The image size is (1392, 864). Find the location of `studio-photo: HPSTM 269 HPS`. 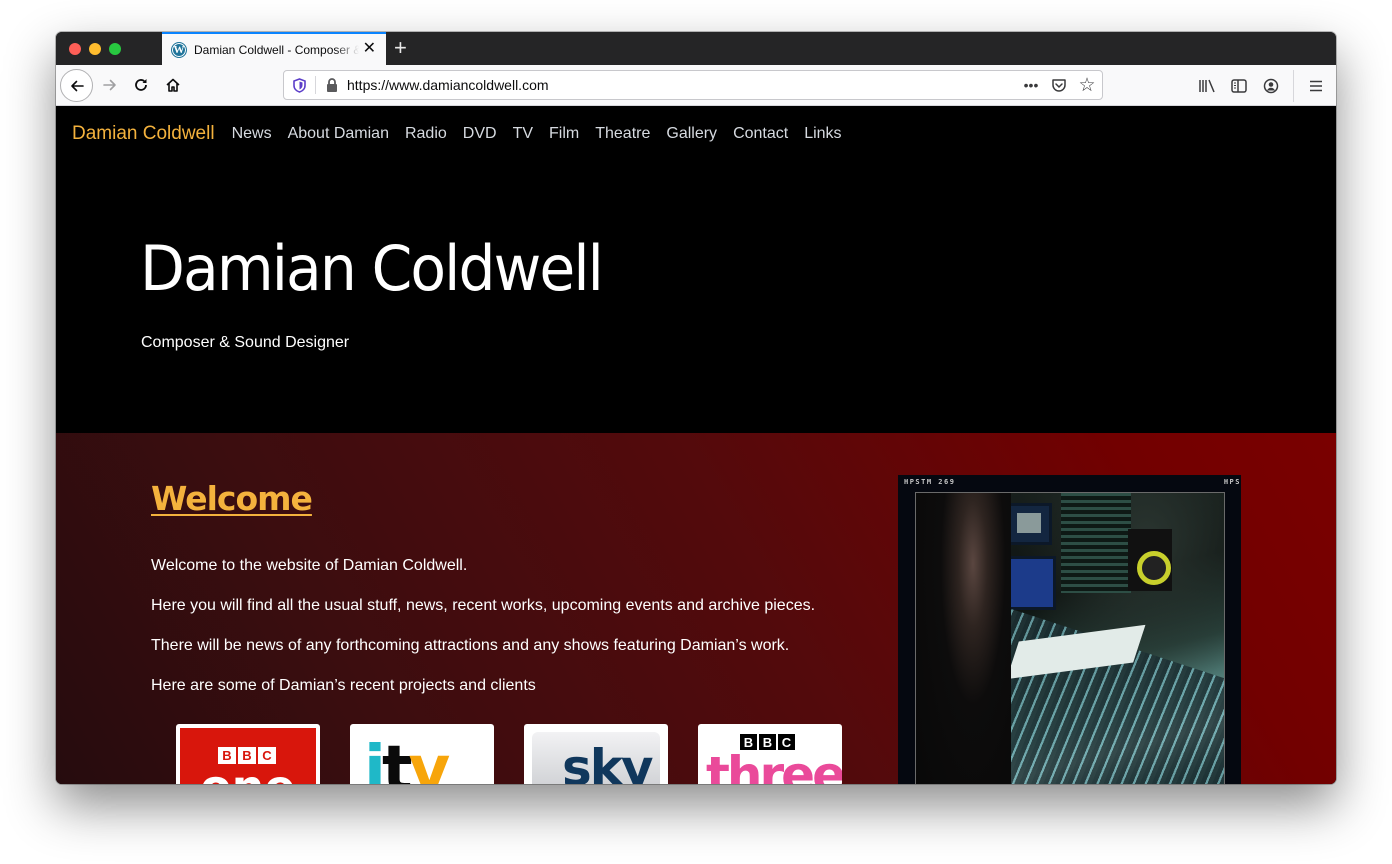

studio-photo: HPSTM 269 HPS is located at coordinates (1069, 629).